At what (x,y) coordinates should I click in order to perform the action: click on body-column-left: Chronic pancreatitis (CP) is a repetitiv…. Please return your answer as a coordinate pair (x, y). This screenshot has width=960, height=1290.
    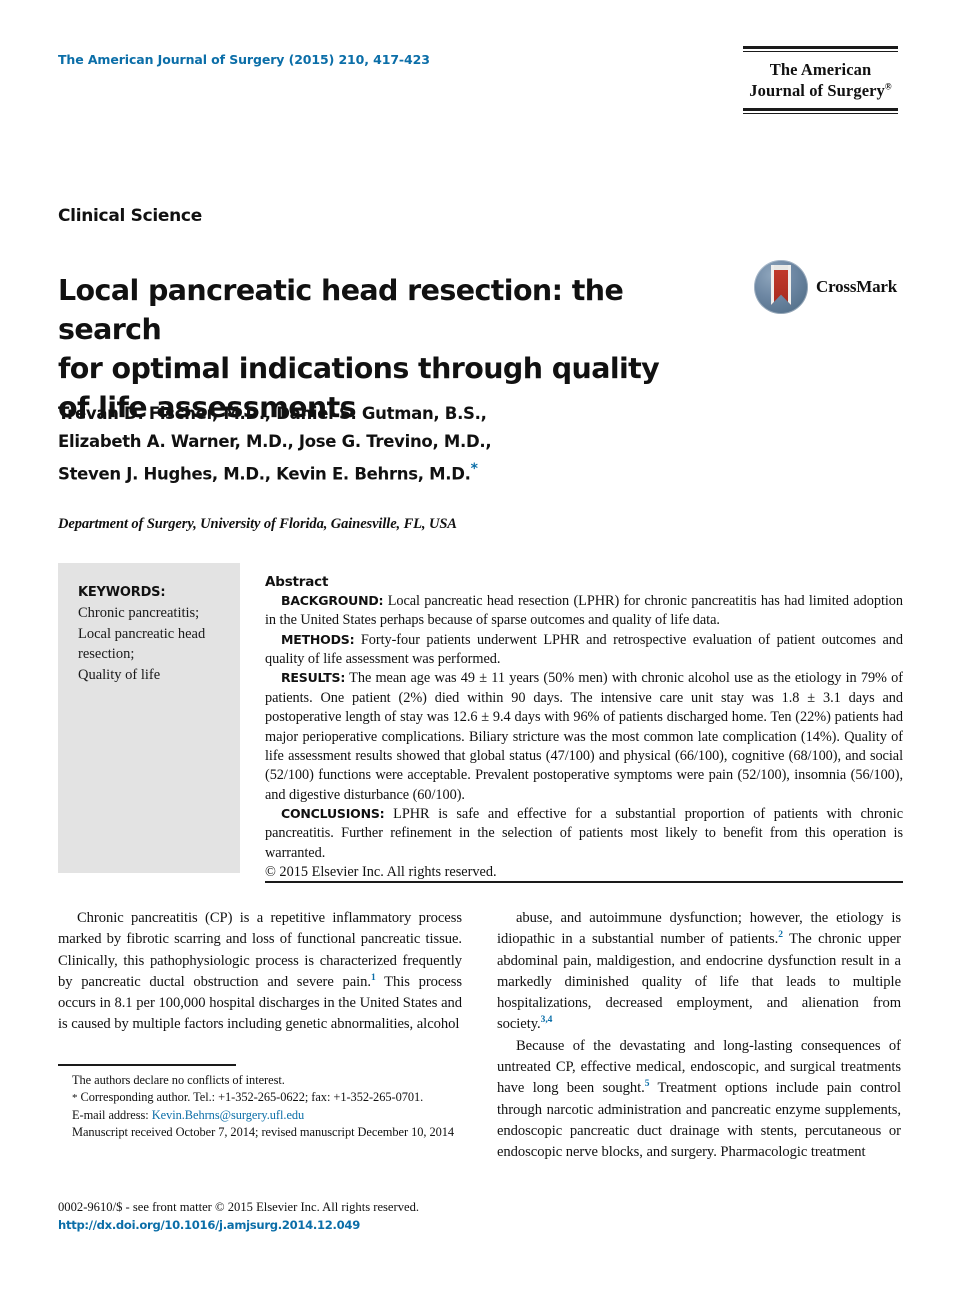
    Looking at the image, I should click on (260, 972).